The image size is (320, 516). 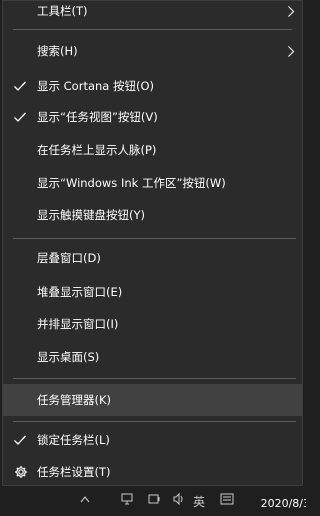 What do you see at coordinates (85, 499) in the screenshot?
I see `chevron-up-icon` at bounding box center [85, 499].